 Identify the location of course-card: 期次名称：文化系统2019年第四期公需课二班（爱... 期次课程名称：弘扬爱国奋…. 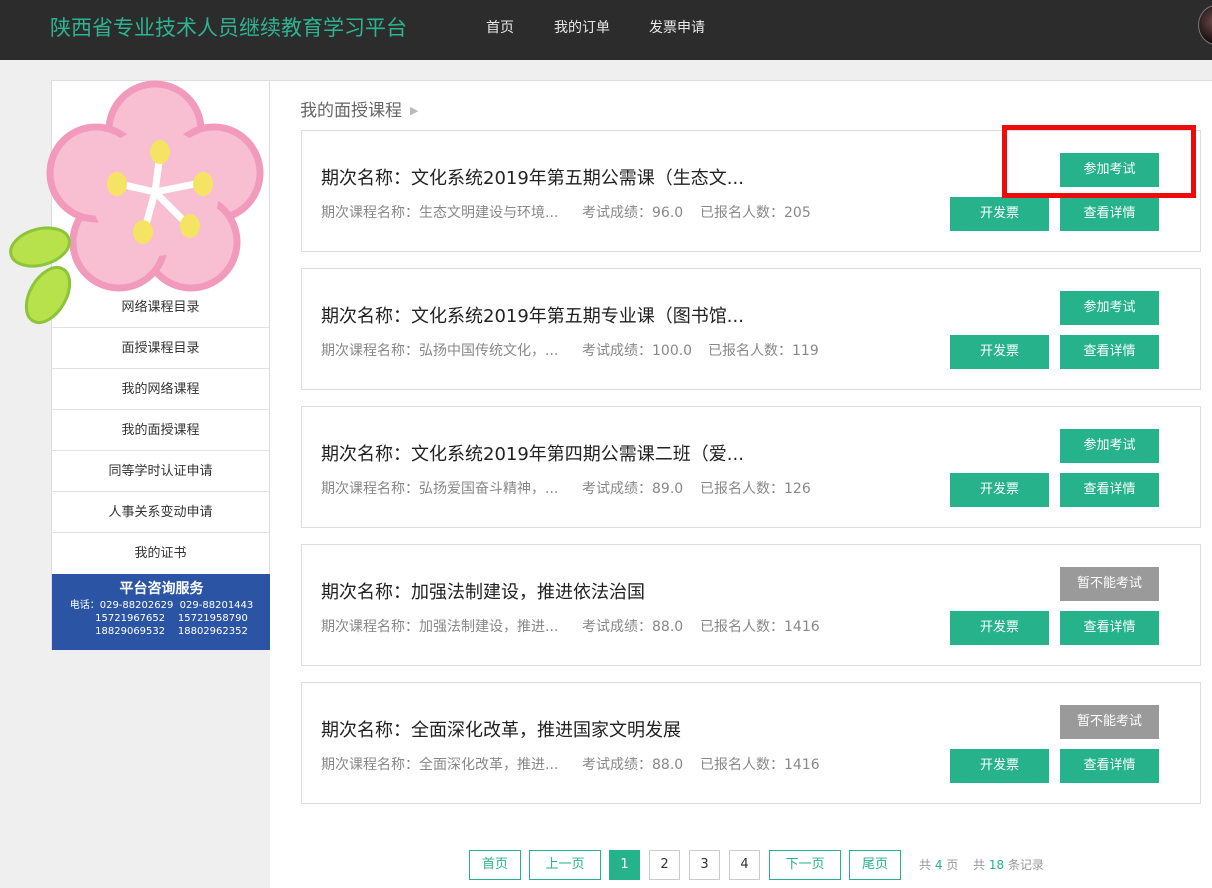
(751, 467).